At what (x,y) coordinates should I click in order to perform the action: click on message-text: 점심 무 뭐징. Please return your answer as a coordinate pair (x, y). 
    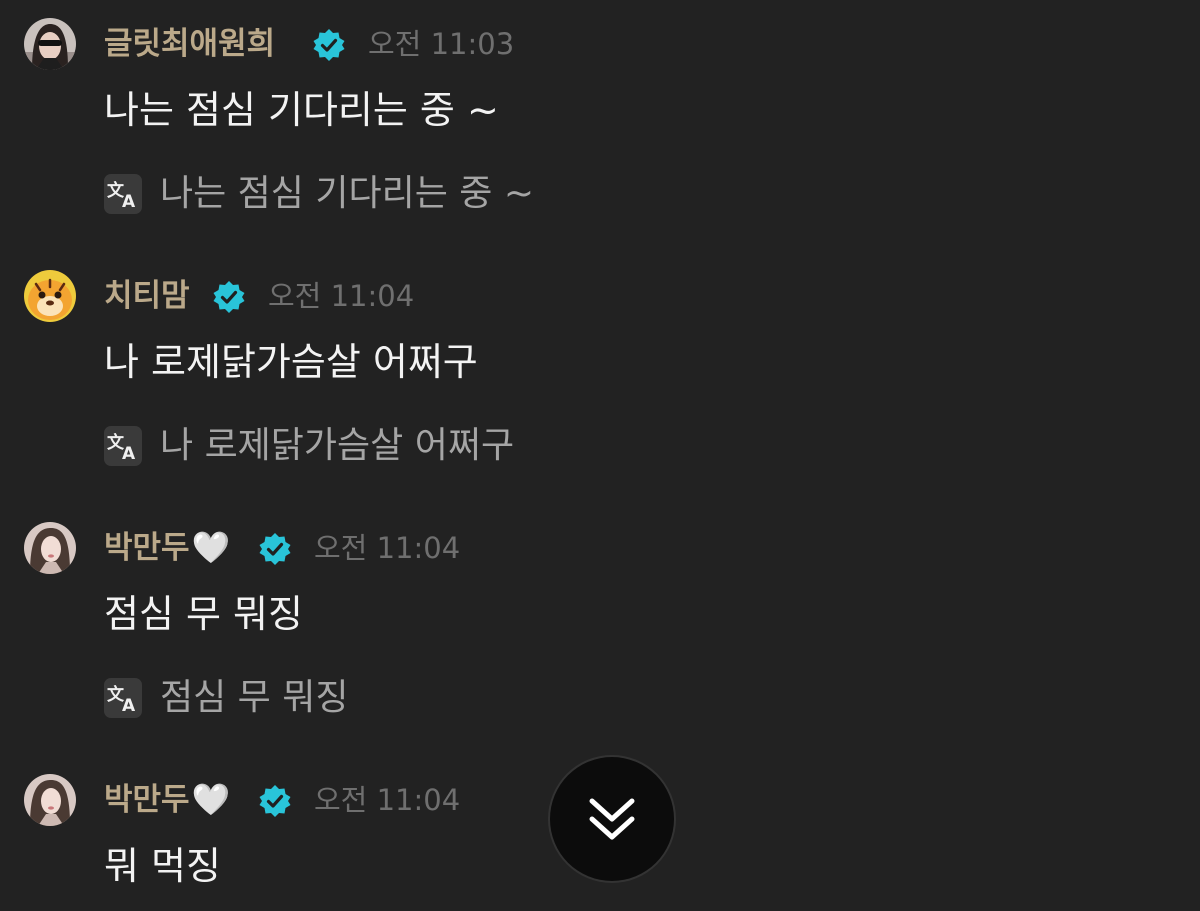
    Looking at the image, I should click on (203, 614).